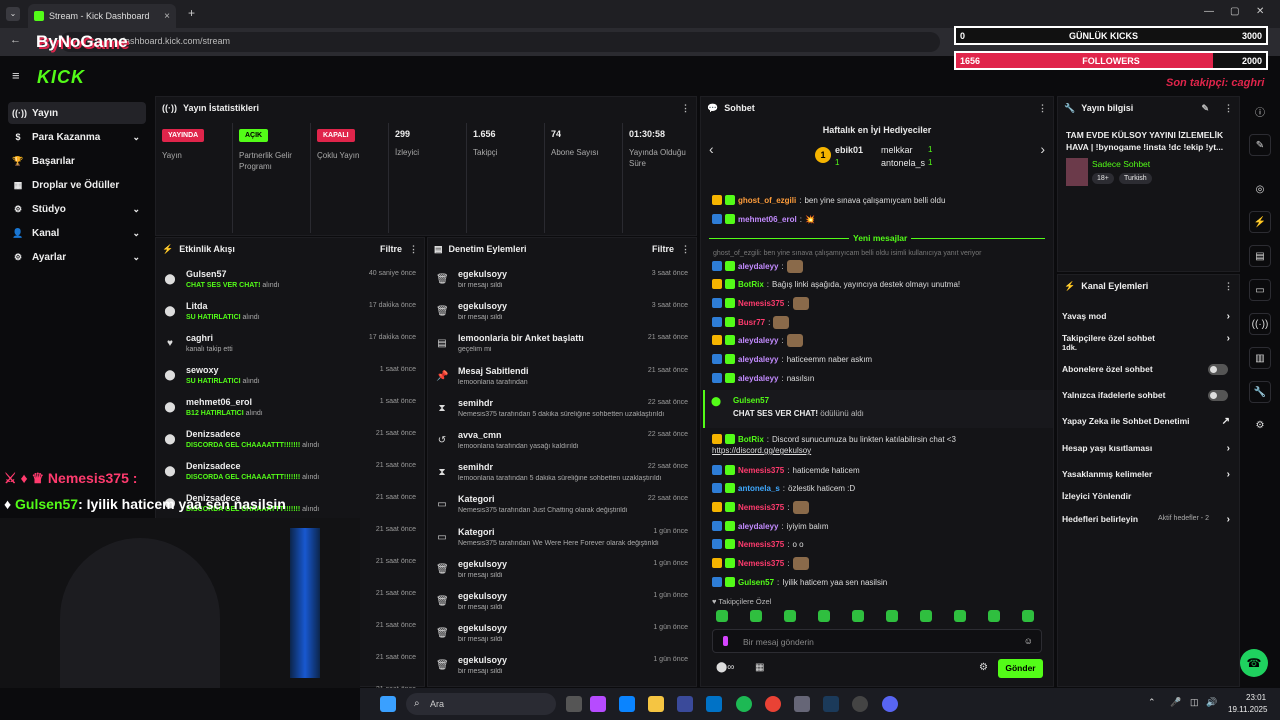  What do you see at coordinates (759, 488) in the screenshot?
I see `chat-username: antonela_s` at bounding box center [759, 488].